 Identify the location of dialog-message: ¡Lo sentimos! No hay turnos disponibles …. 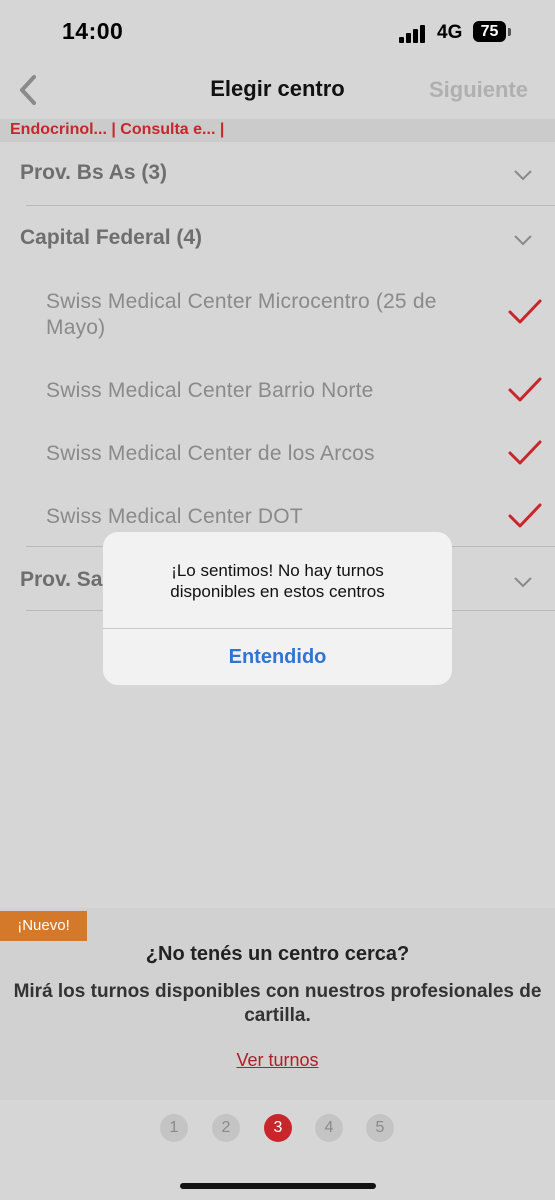
(277, 581).